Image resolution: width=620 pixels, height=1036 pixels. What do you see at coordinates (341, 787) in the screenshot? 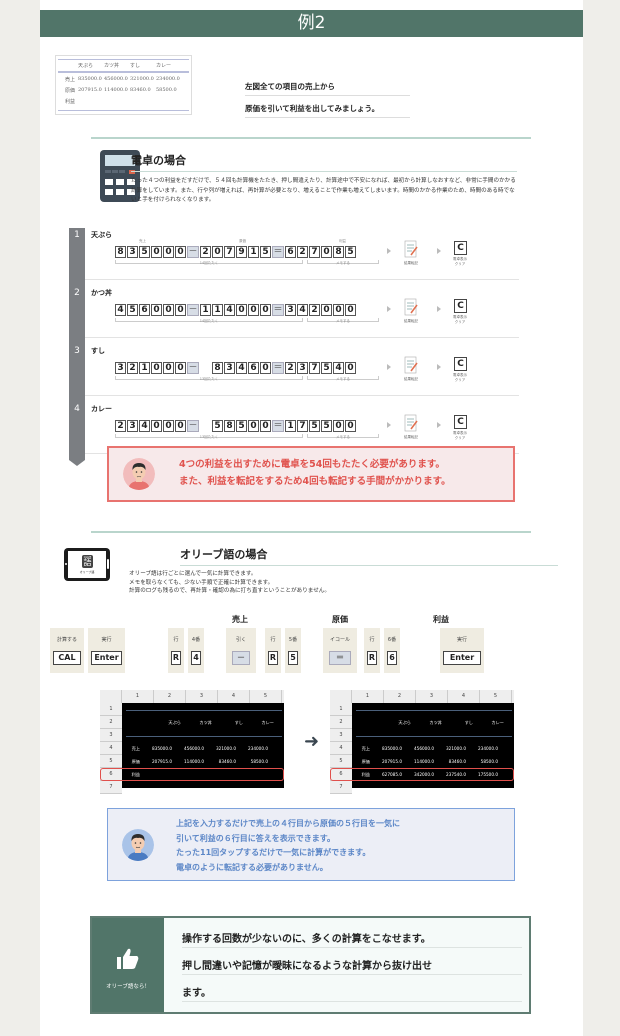
I see `row-header: 7` at bounding box center [341, 787].